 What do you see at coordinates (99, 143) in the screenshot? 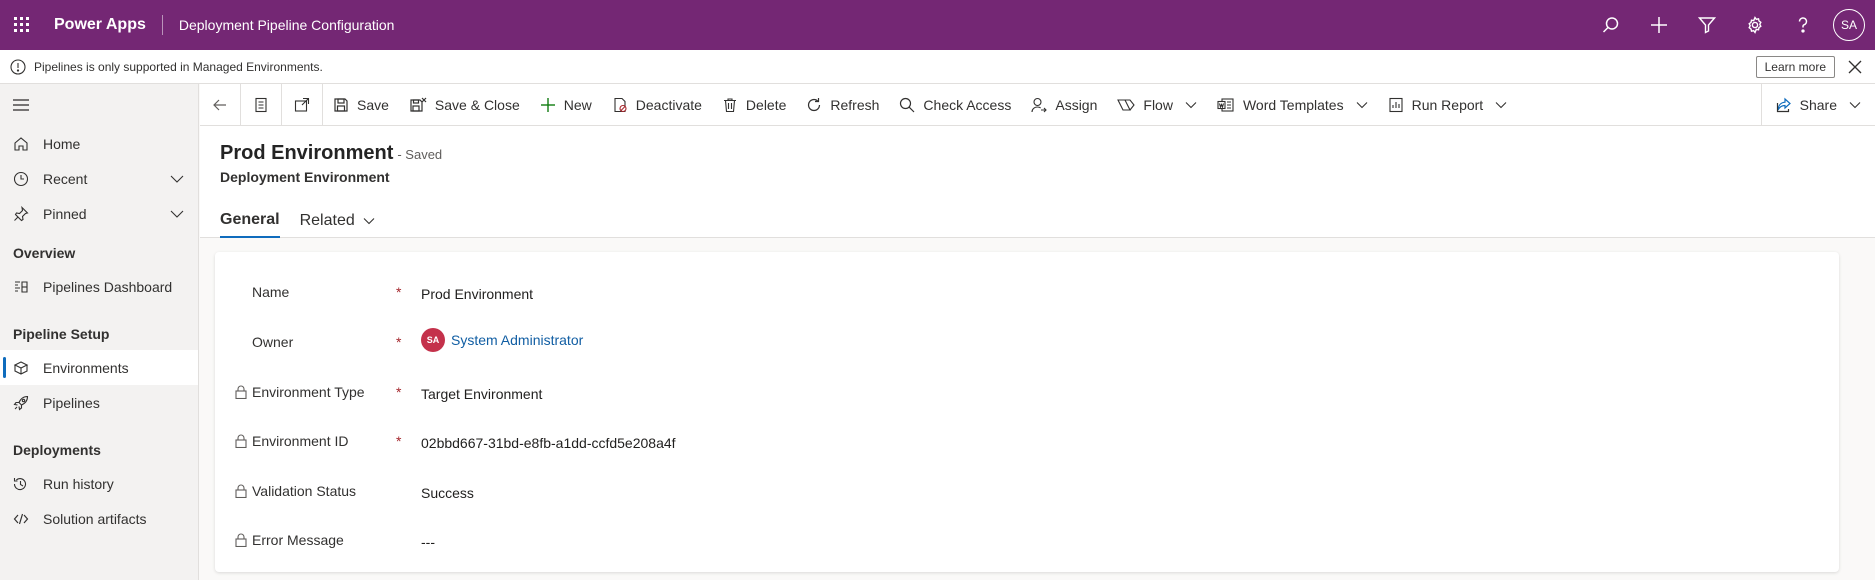
I see `sidebar-item-home: Home` at bounding box center [99, 143].